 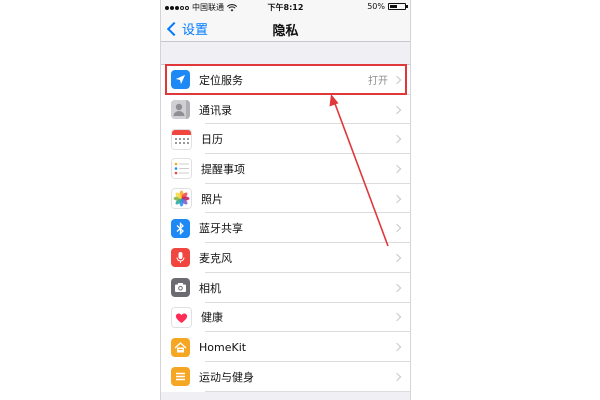 I want to click on contacts-icon, so click(x=180, y=110).